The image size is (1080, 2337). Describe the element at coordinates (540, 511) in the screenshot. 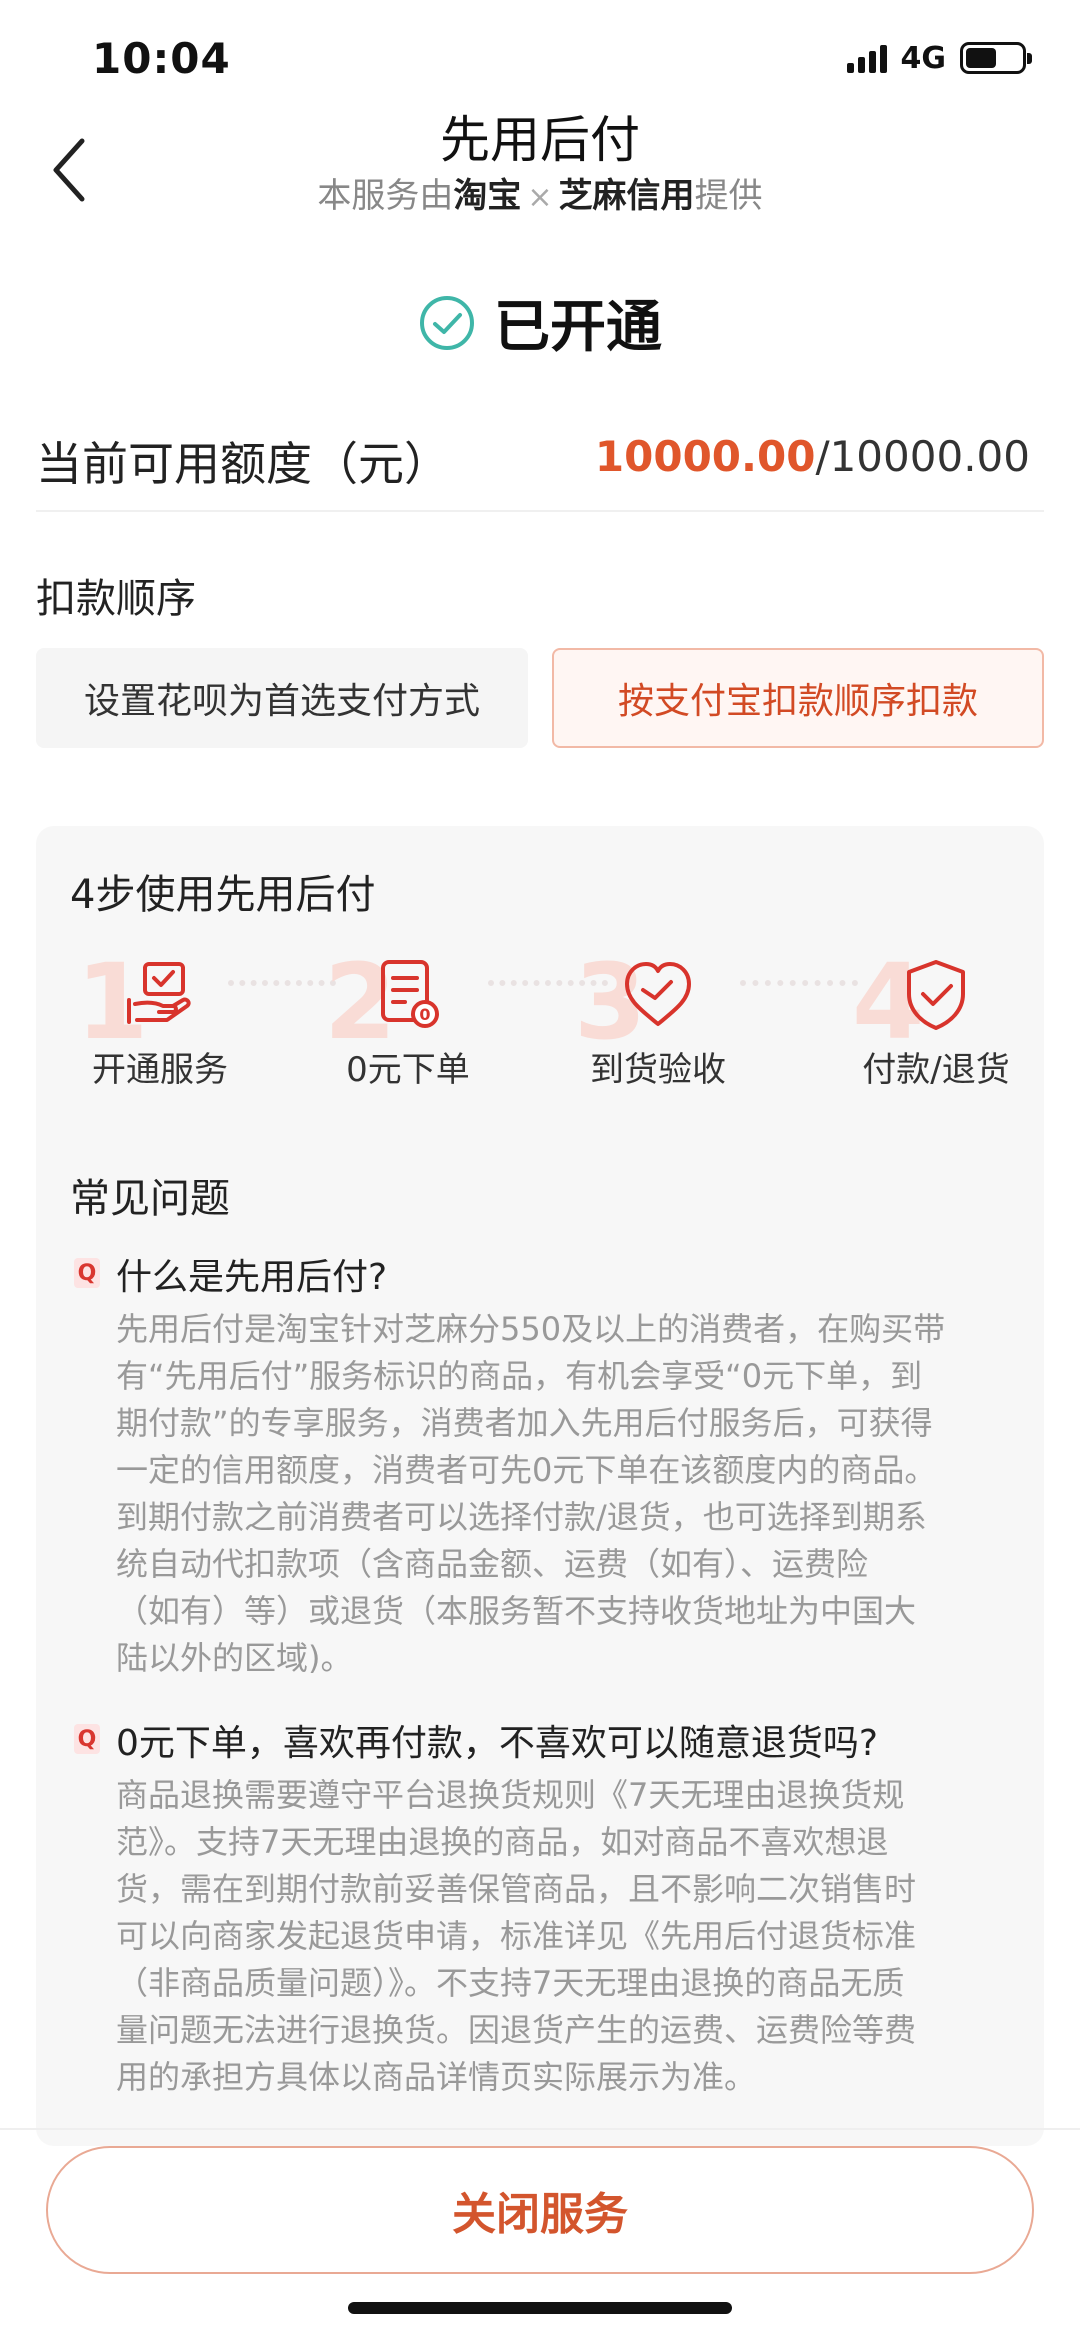

I see `divider` at that location.